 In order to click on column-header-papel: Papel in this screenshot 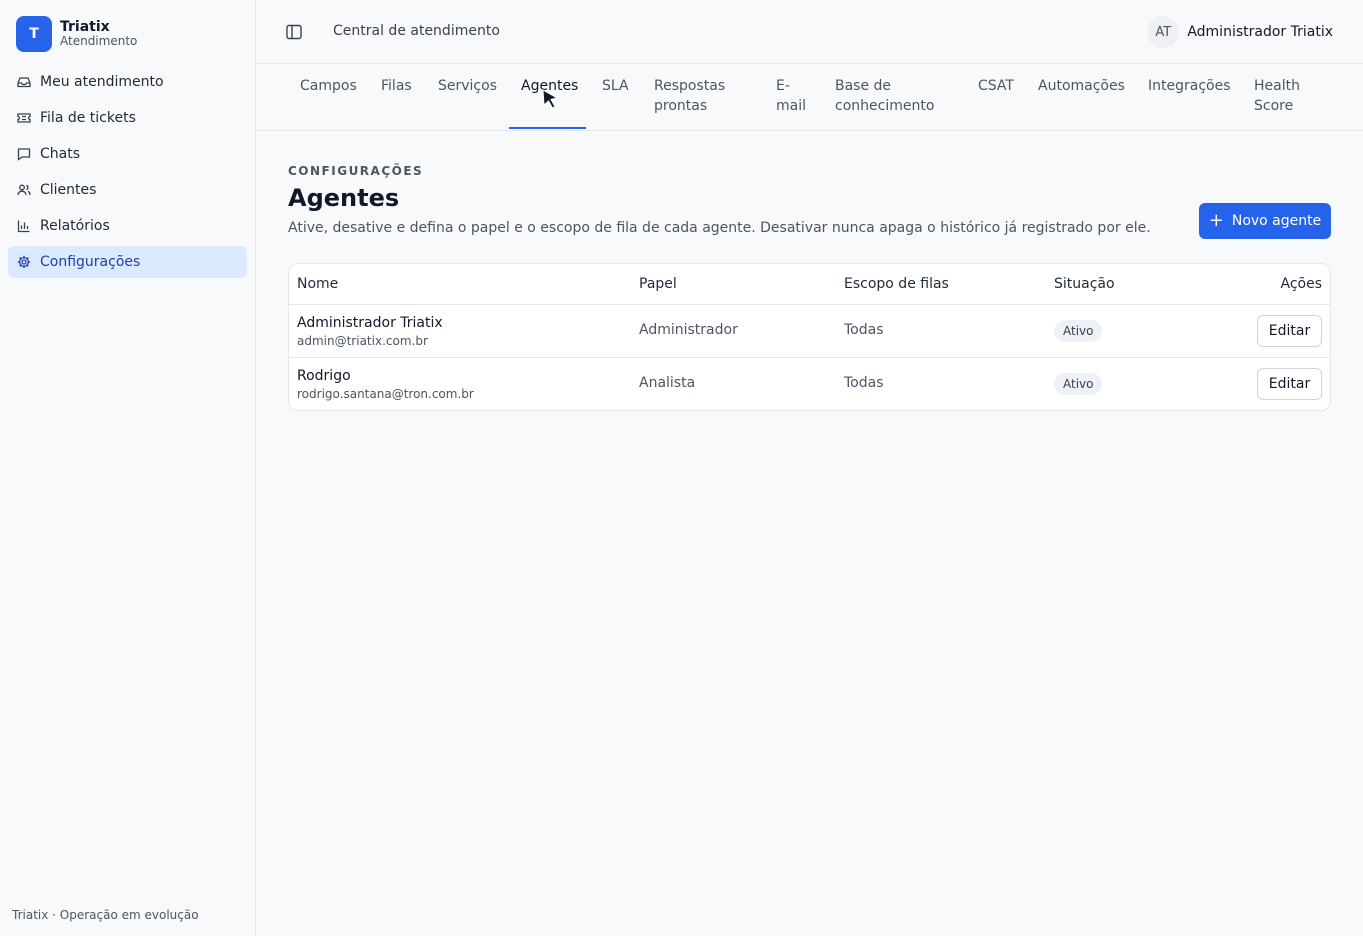, I will do `click(658, 284)`.